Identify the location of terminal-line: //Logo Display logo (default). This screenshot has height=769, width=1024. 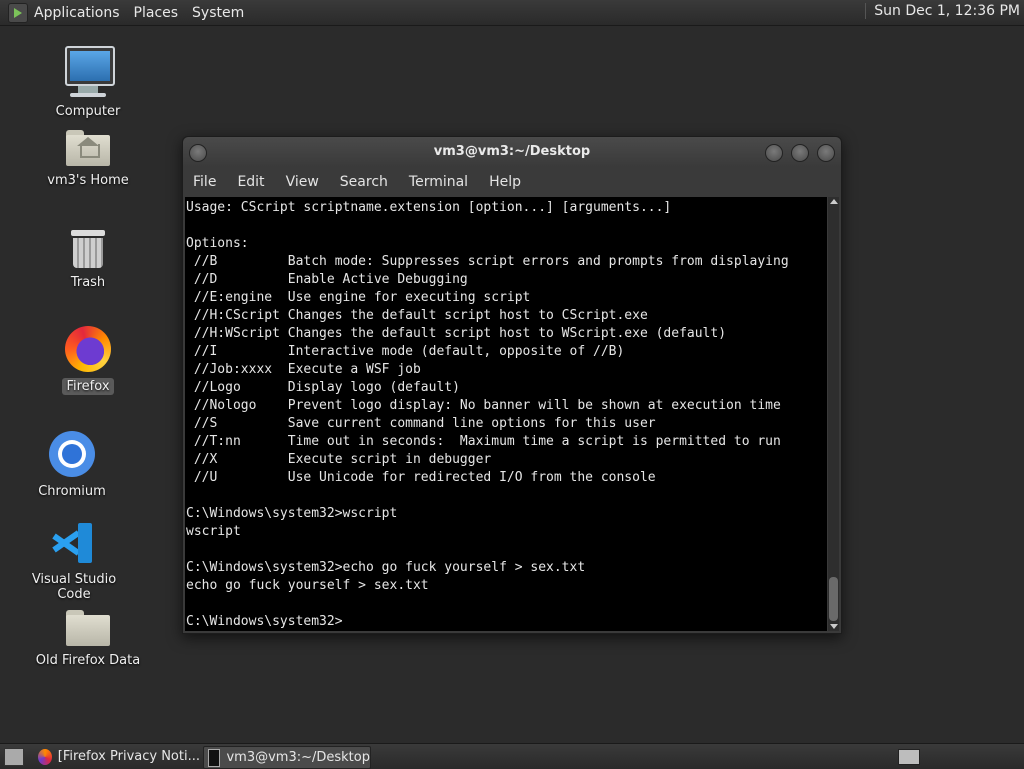
(323, 387).